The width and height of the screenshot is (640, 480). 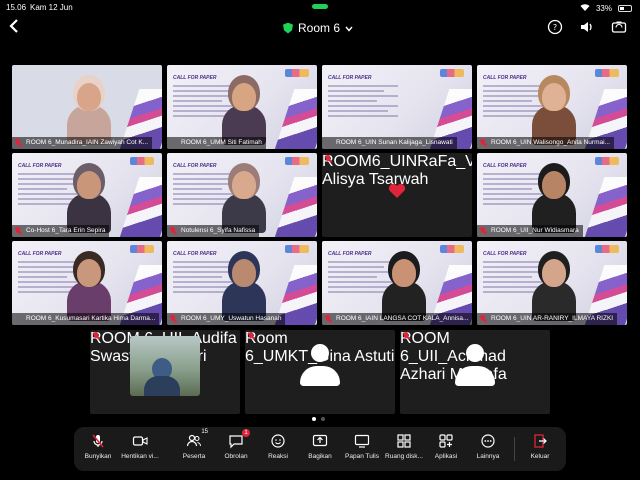 I want to click on more-label: Lainnya, so click(x=488, y=456).